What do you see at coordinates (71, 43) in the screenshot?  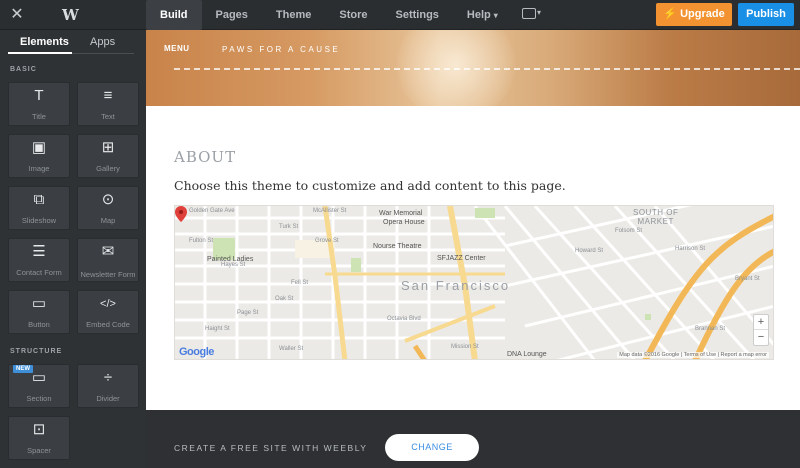 I see `sidebar-tabs: Elements Apps` at bounding box center [71, 43].